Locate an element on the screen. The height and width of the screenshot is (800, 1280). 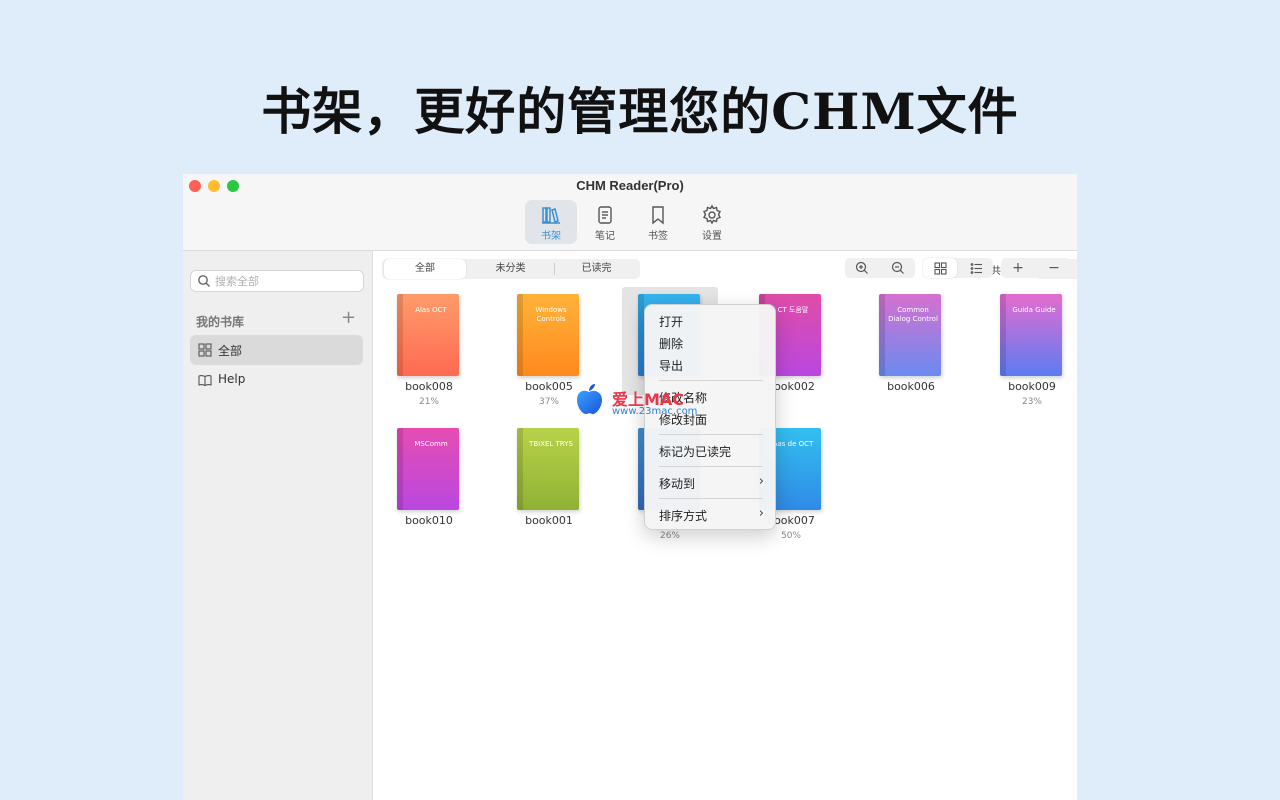
menu-item-label: 打开 is located at coordinates (671, 322).